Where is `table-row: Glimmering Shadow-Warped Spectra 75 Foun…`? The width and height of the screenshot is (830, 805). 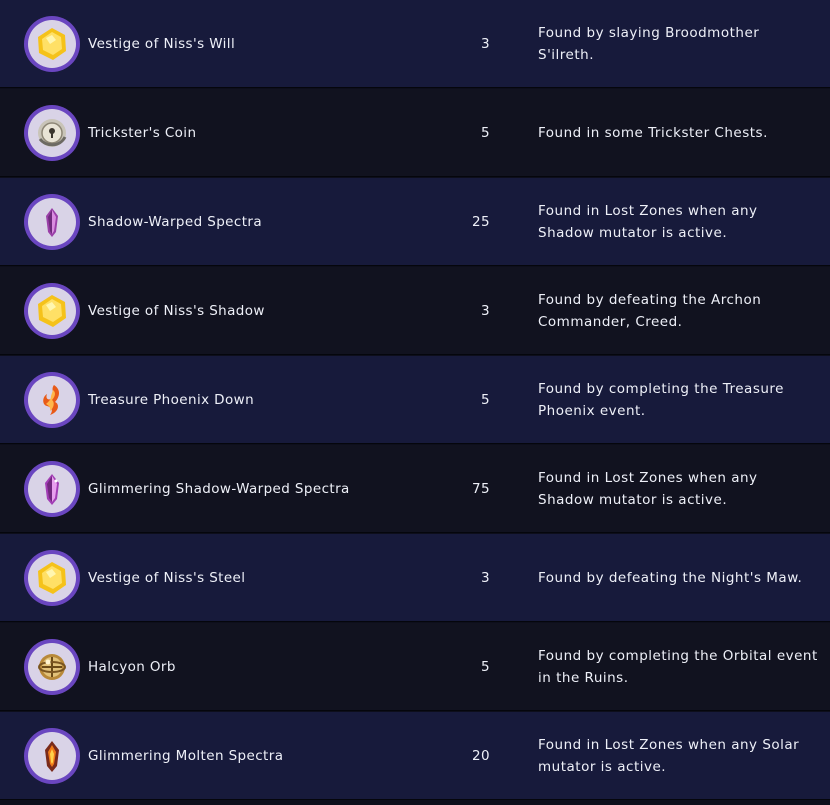 table-row: Glimmering Shadow-Warped Spectra 75 Foun… is located at coordinates (415, 489).